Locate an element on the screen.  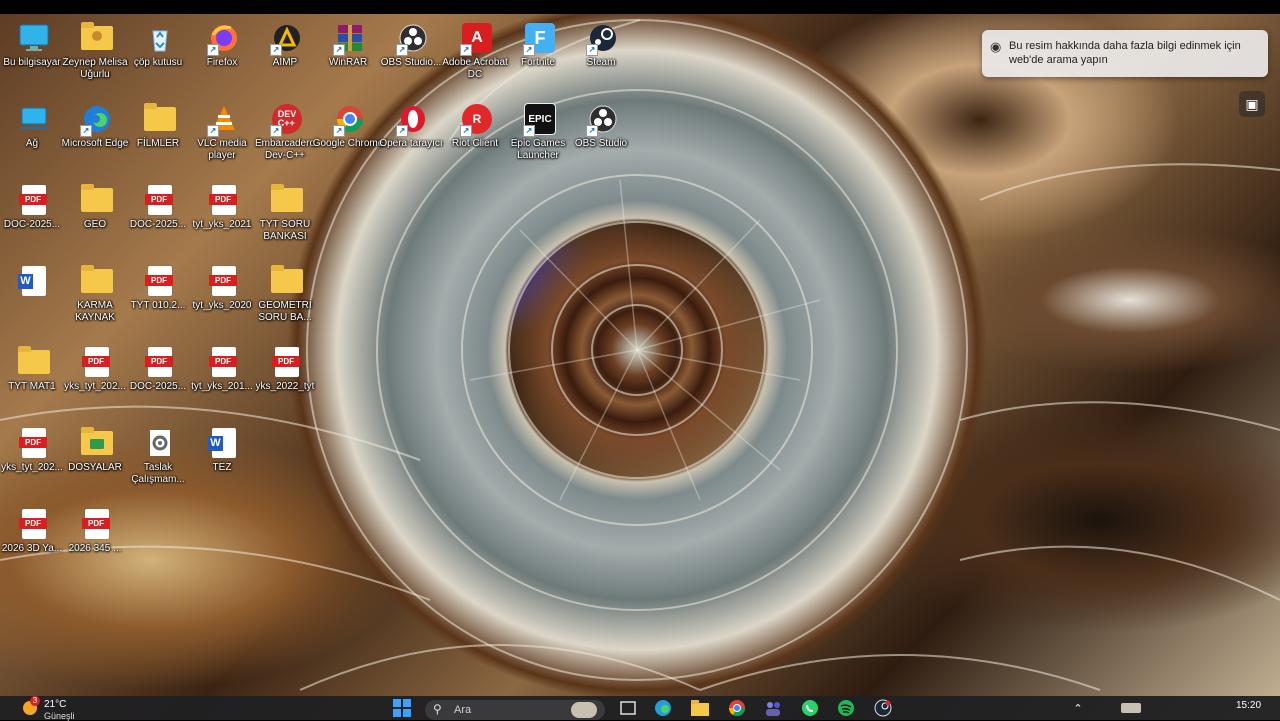
desktop-icon-label: TYT SORU BANKASI is located at coordinates (285, 230).